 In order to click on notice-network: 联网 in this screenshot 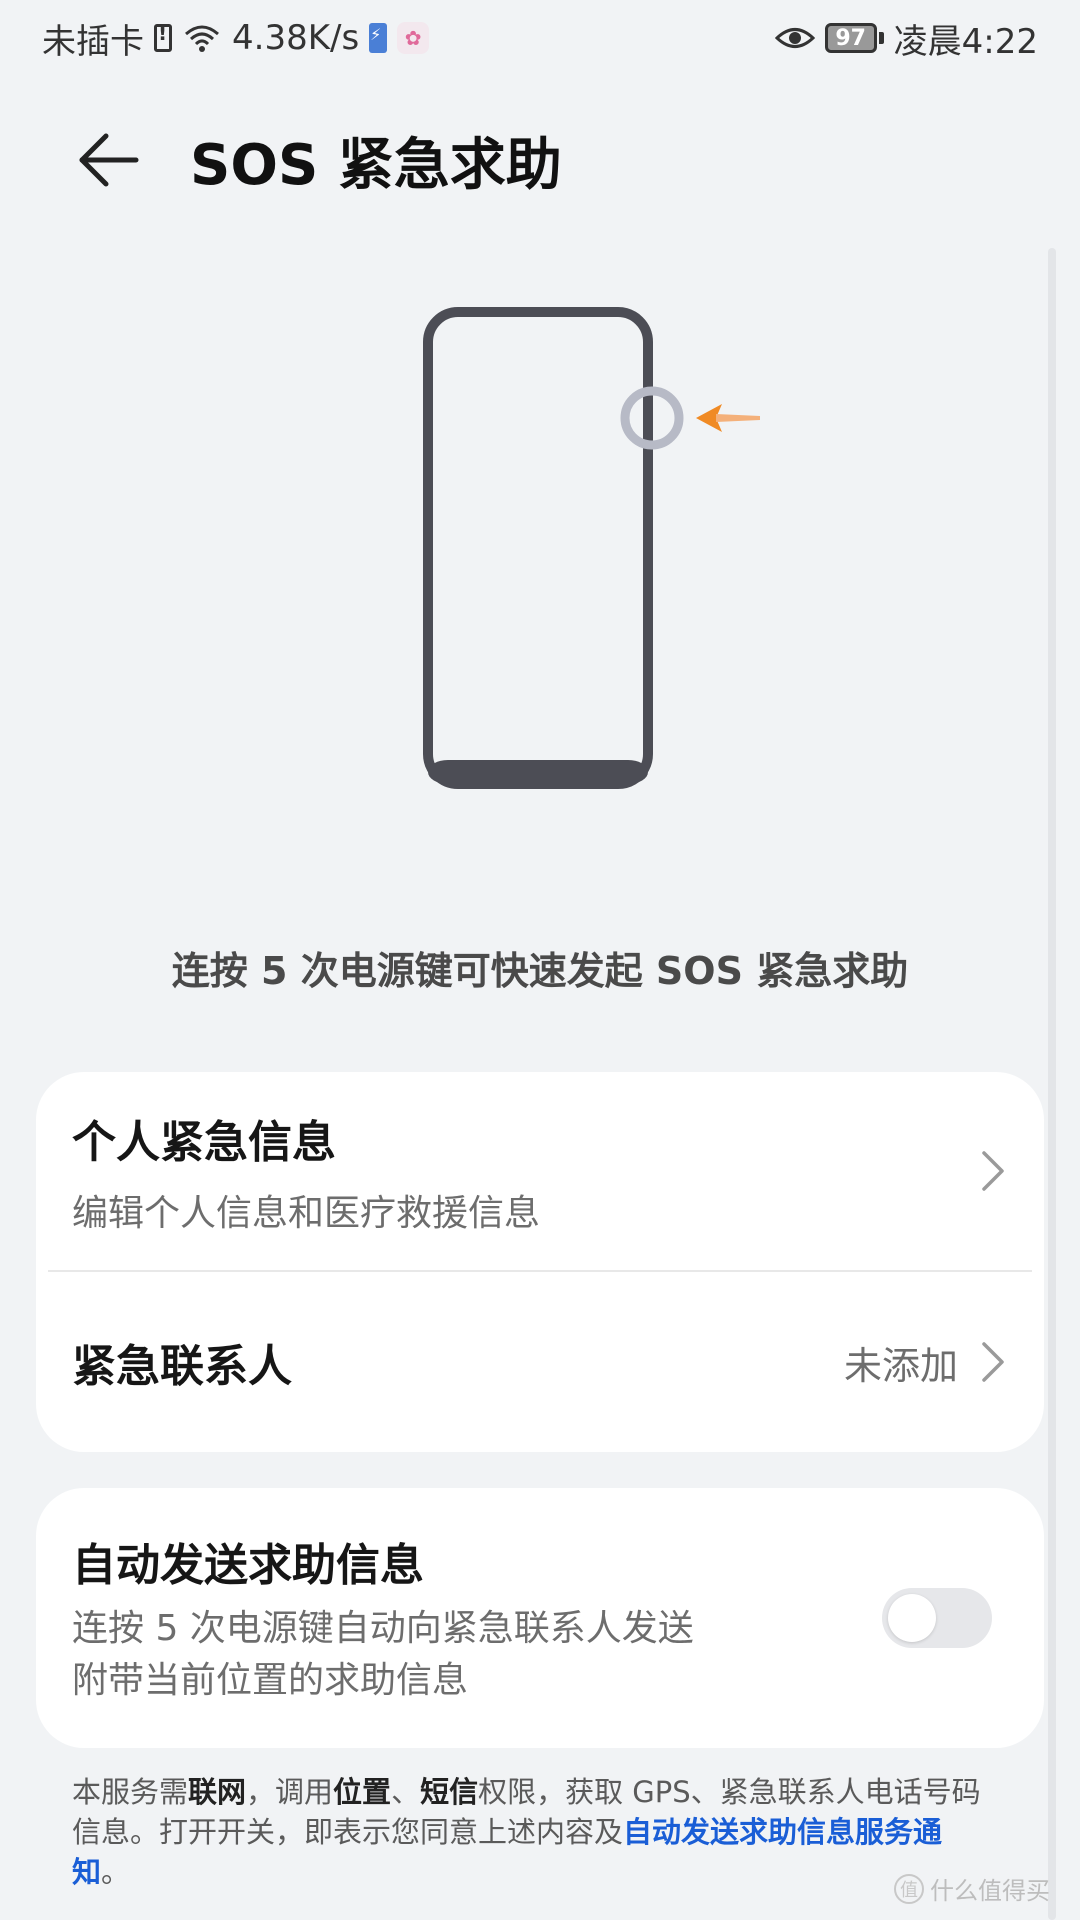, I will do `click(217, 1792)`.